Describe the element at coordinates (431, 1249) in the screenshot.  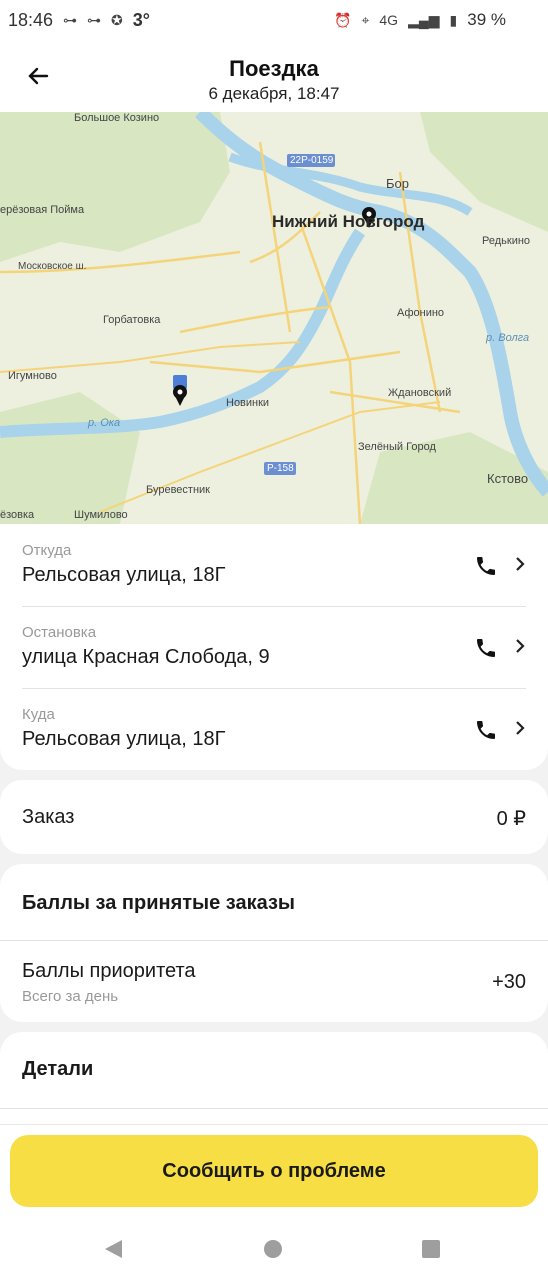
I see `nav-recents-icon` at that location.